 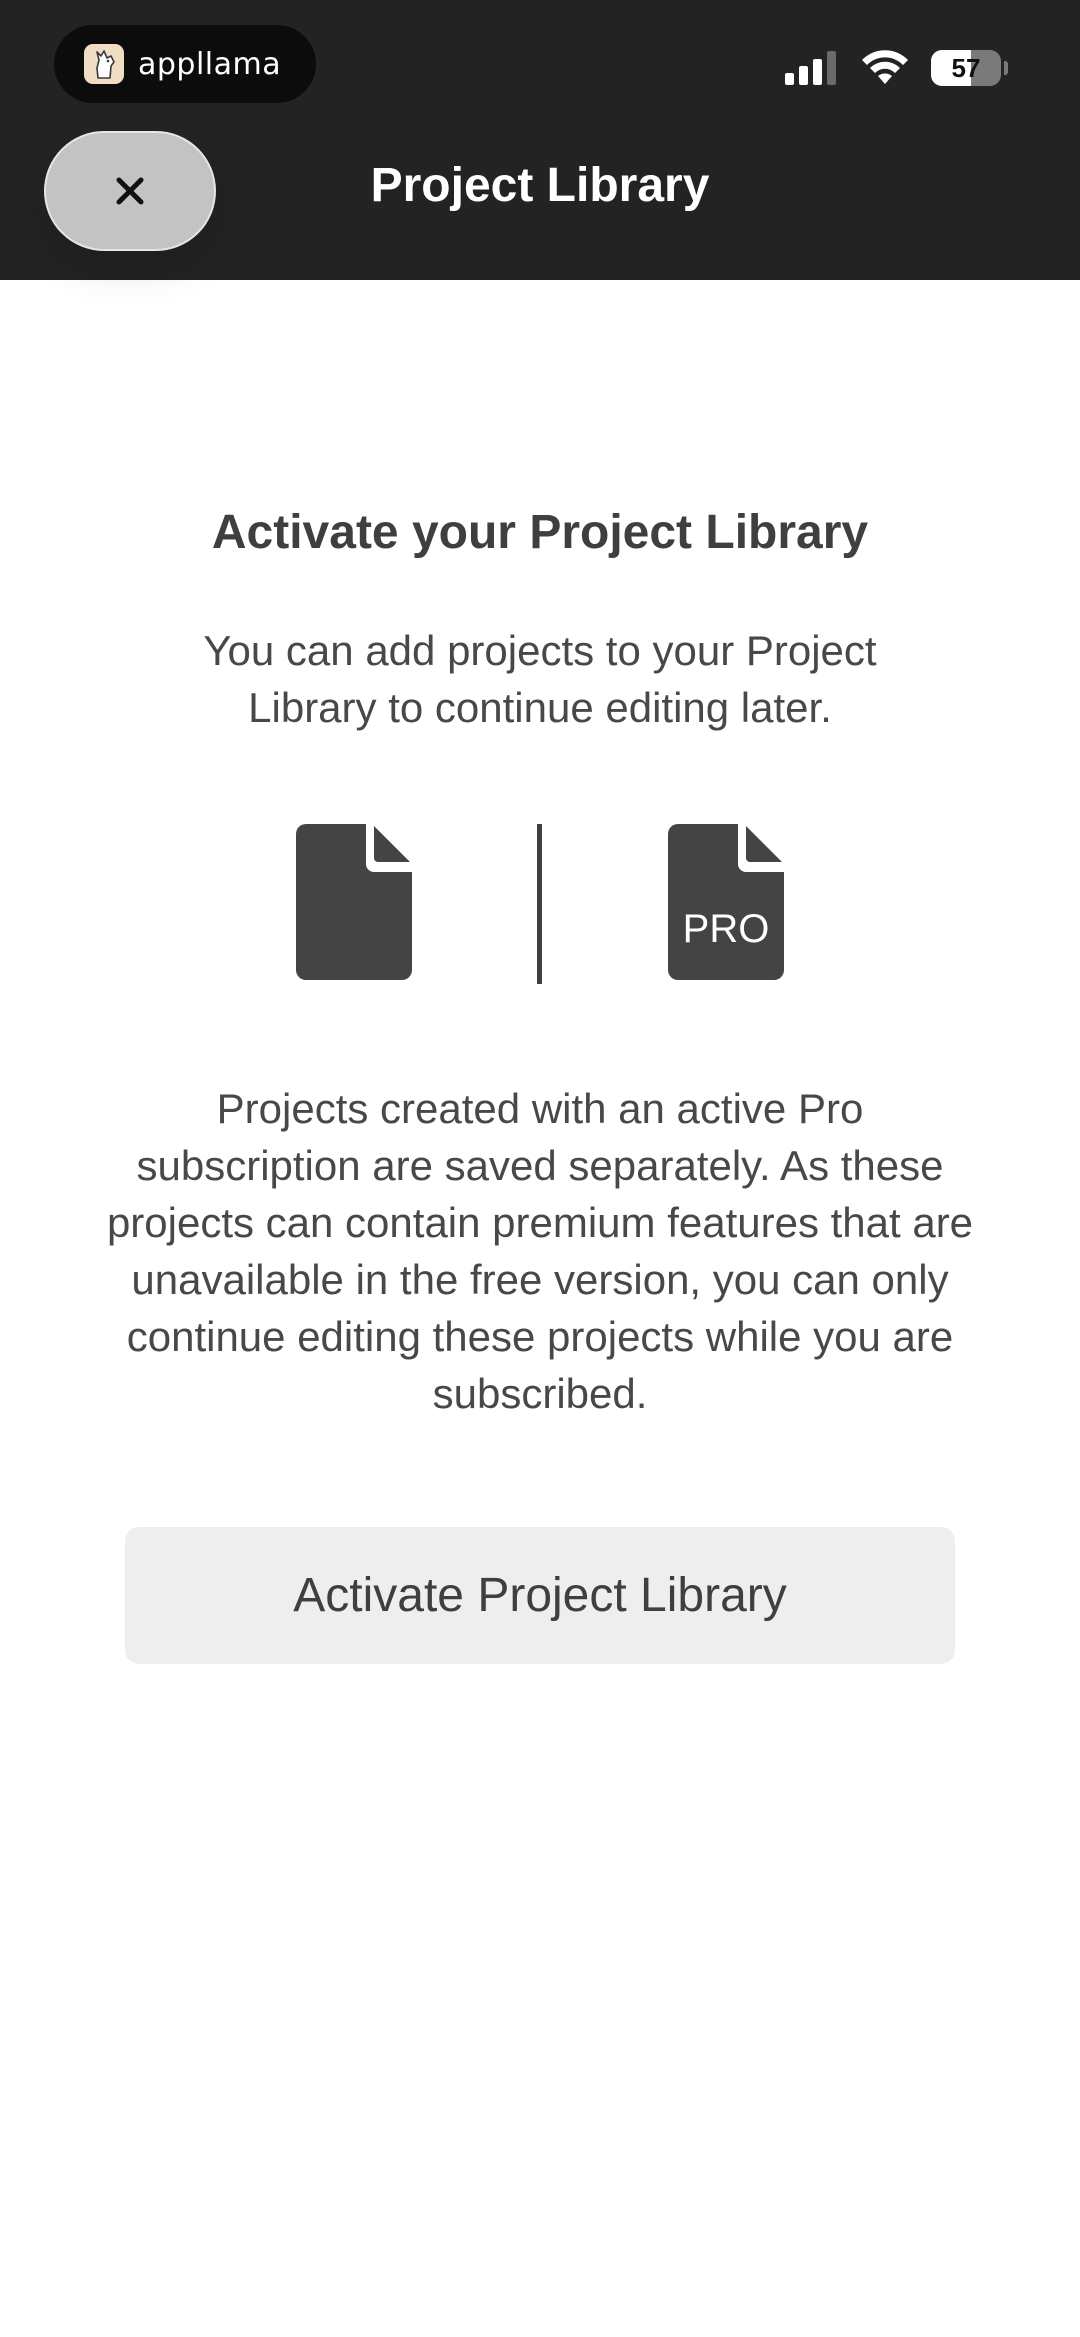 What do you see at coordinates (540, 532) in the screenshot?
I see `main-heading: Activate your Project Library` at bounding box center [540, 532].